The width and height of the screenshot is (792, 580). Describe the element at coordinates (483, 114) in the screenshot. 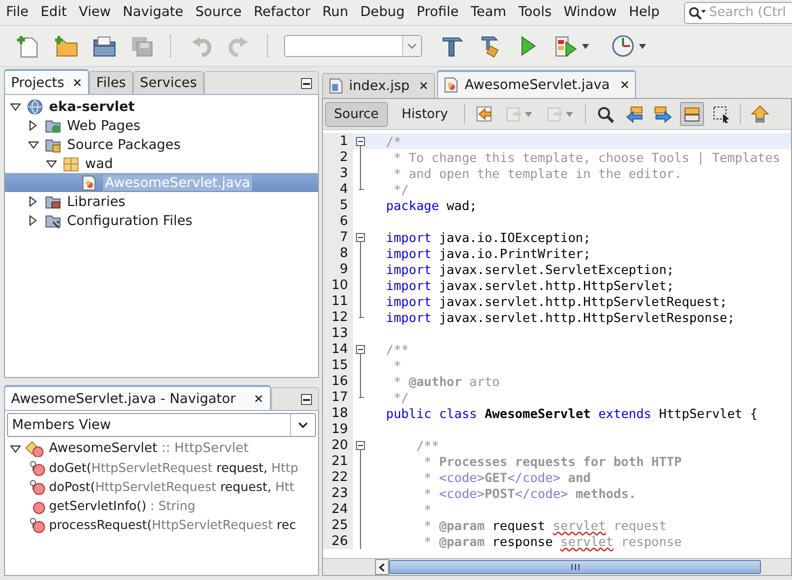

I see `last-edit-icon` at that location.